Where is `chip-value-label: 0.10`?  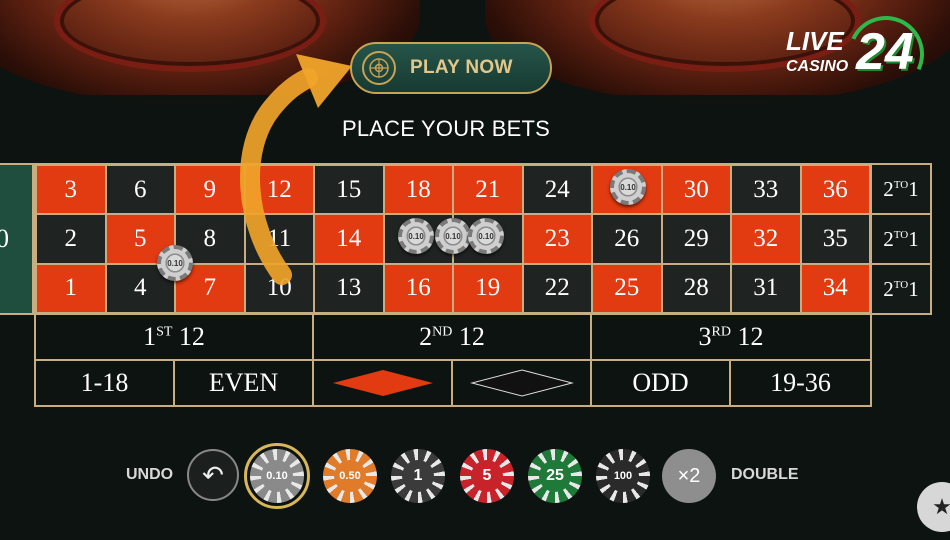
chip-value-label: 0.10 is located at coordinates (277, 476).